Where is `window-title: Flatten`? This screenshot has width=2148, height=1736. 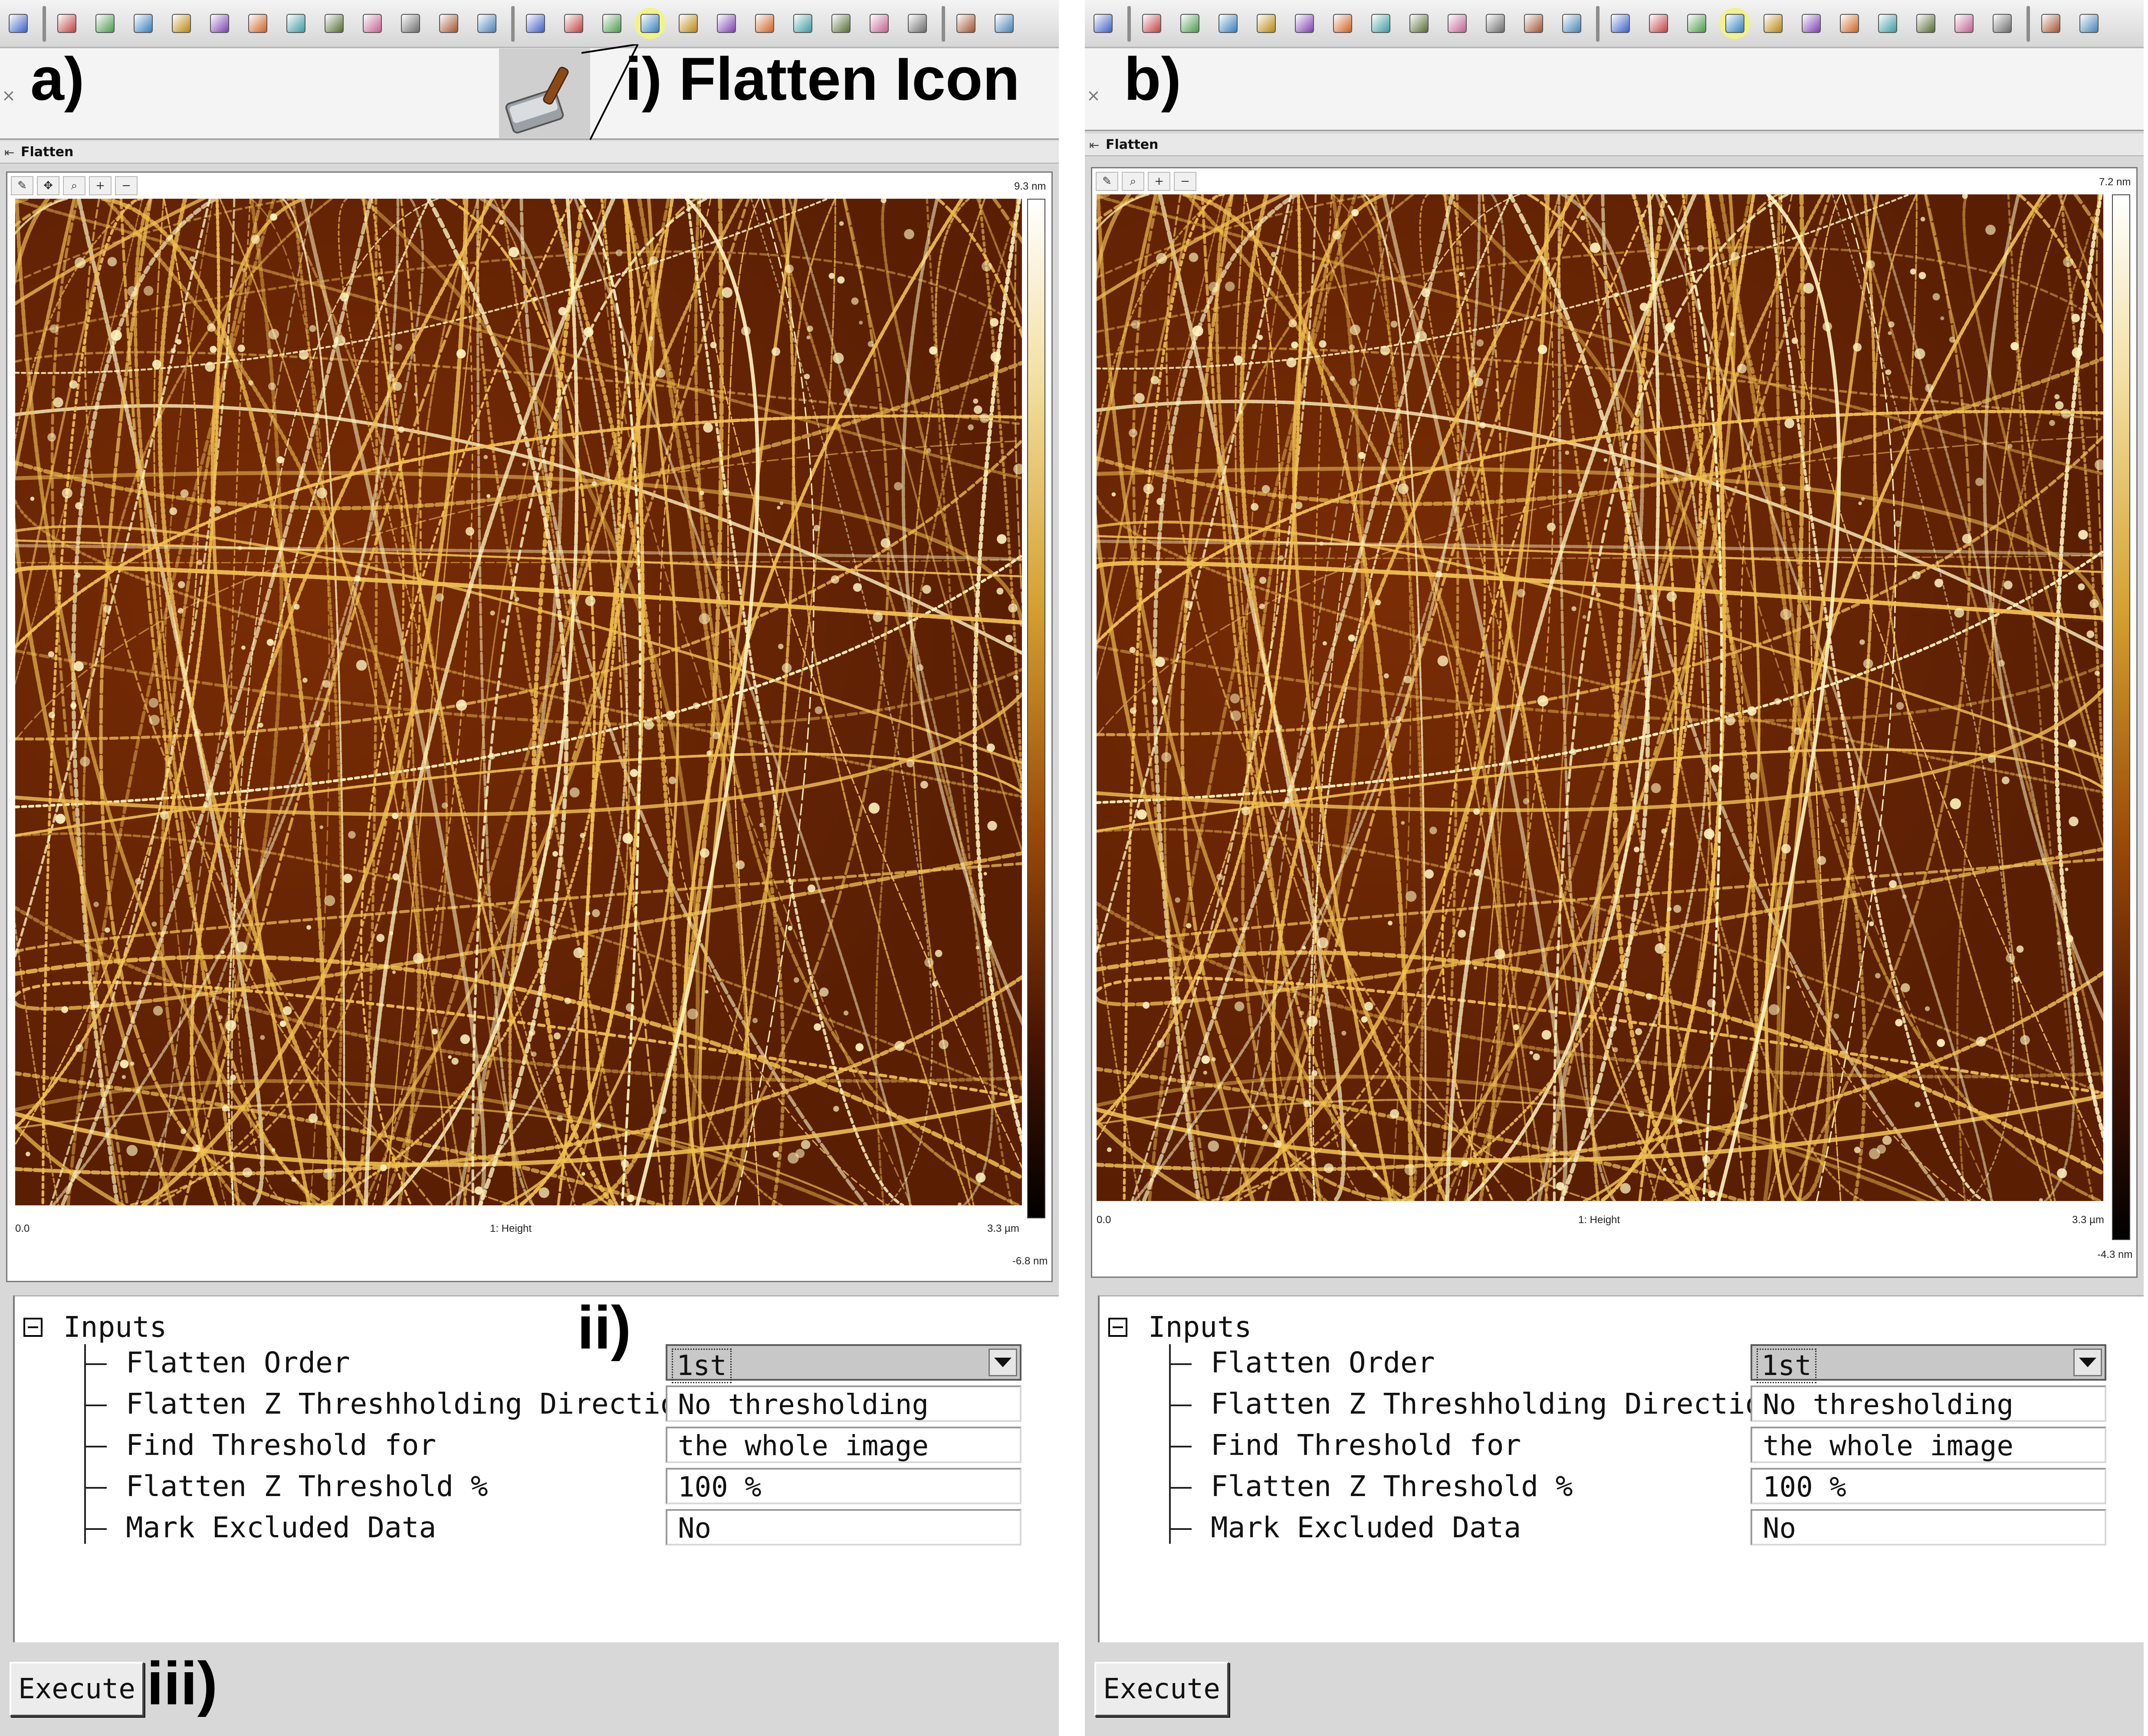
window-title: Flatten is located at coordinates (1133, 145).